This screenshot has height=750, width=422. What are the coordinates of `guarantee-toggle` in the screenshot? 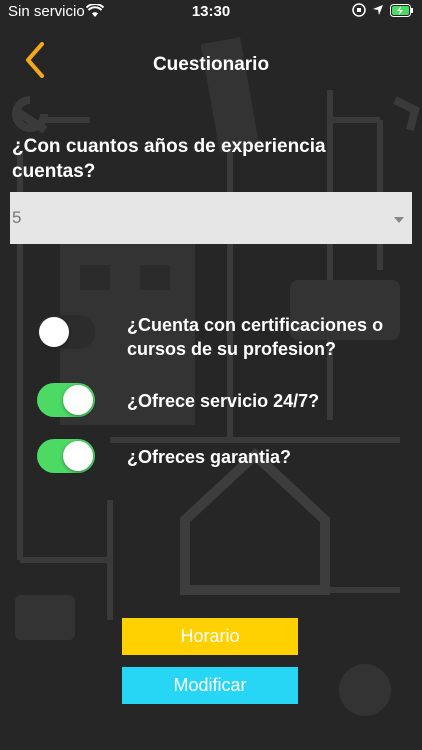 It's located at (66, 456).